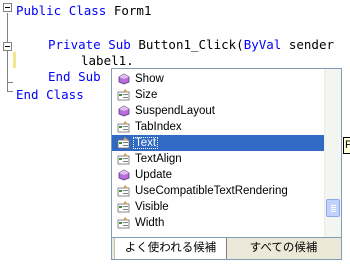 The height and width of the screenshot is (270, 350). Describe the element at coordinates (14, 60) in the screenshot. I see `change-indicator` at that location.